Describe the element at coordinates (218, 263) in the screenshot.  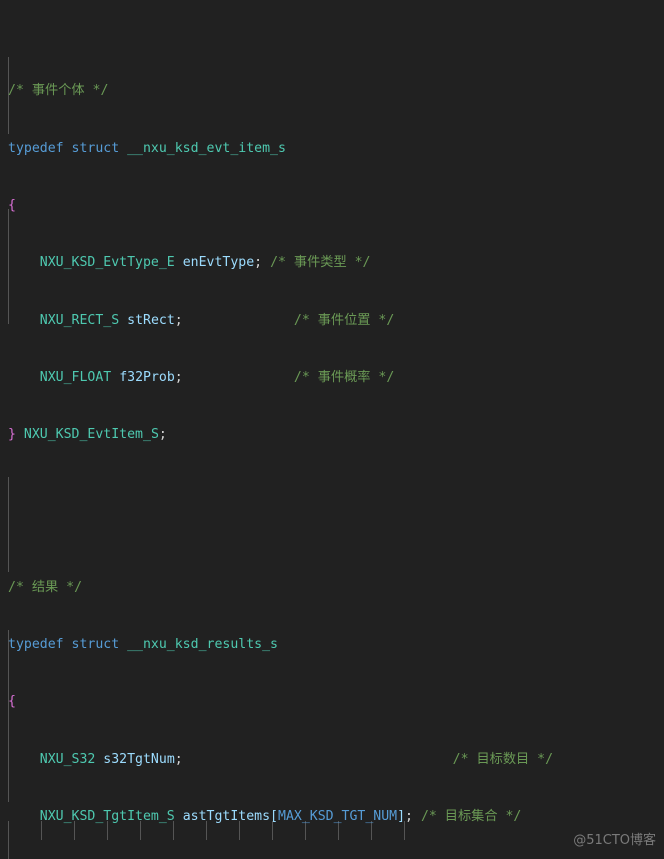
I see `member-name: enEvtType` at that location.